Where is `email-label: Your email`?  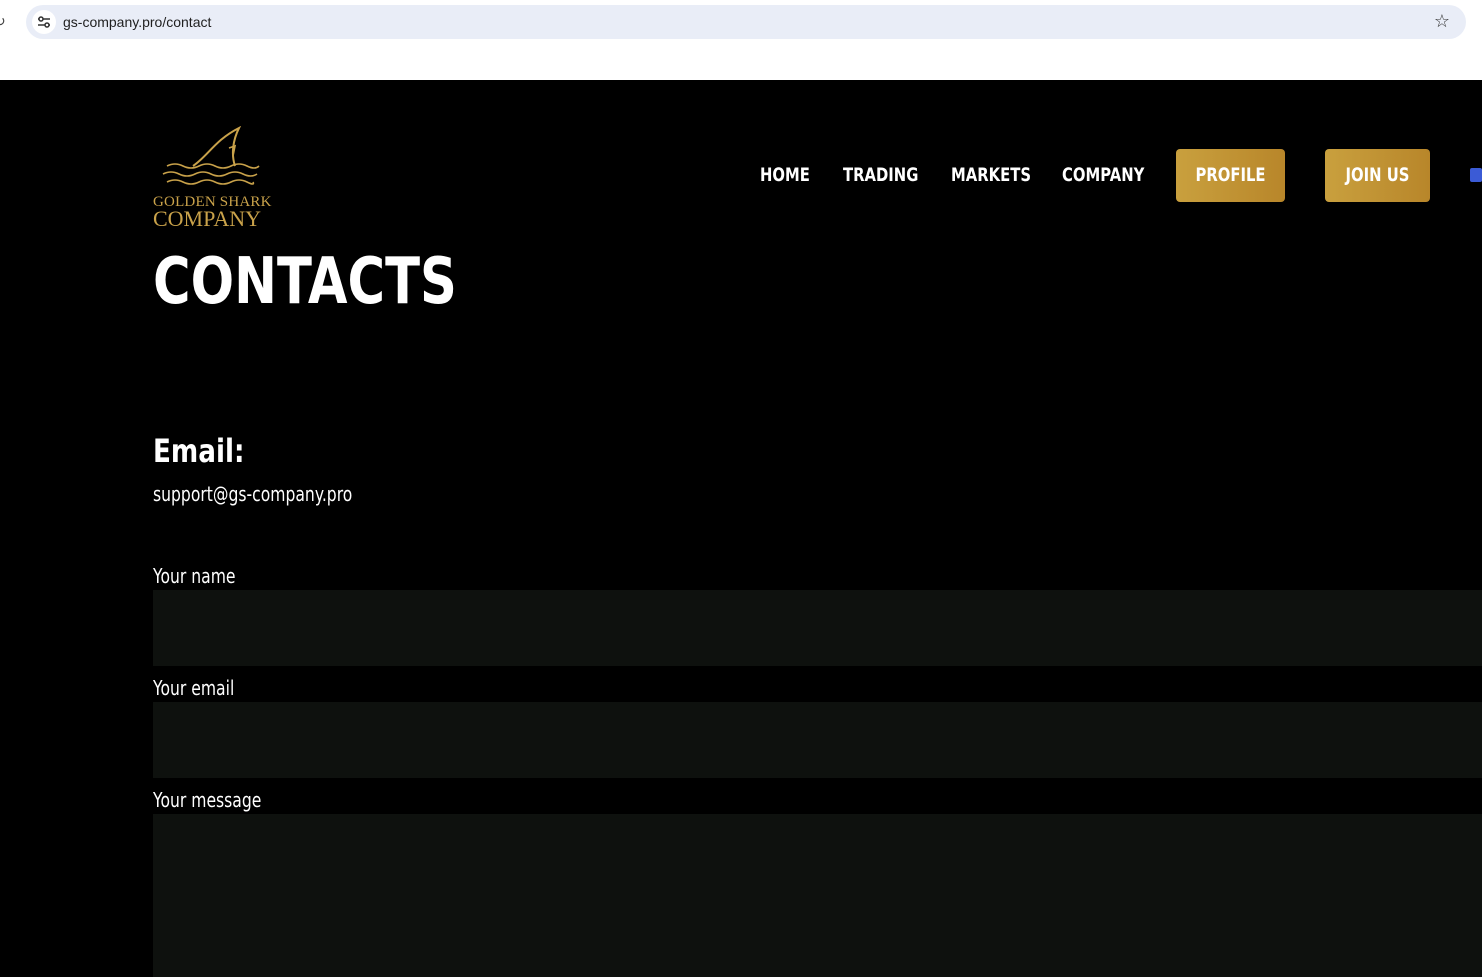
email-label: Your email is located at coordinates (194, 688).